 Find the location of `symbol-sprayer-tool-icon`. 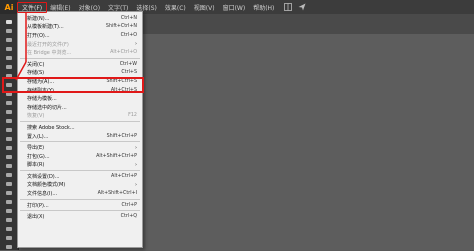

symbol-sprayer-tool-icon is located at coordinates (9, 210).